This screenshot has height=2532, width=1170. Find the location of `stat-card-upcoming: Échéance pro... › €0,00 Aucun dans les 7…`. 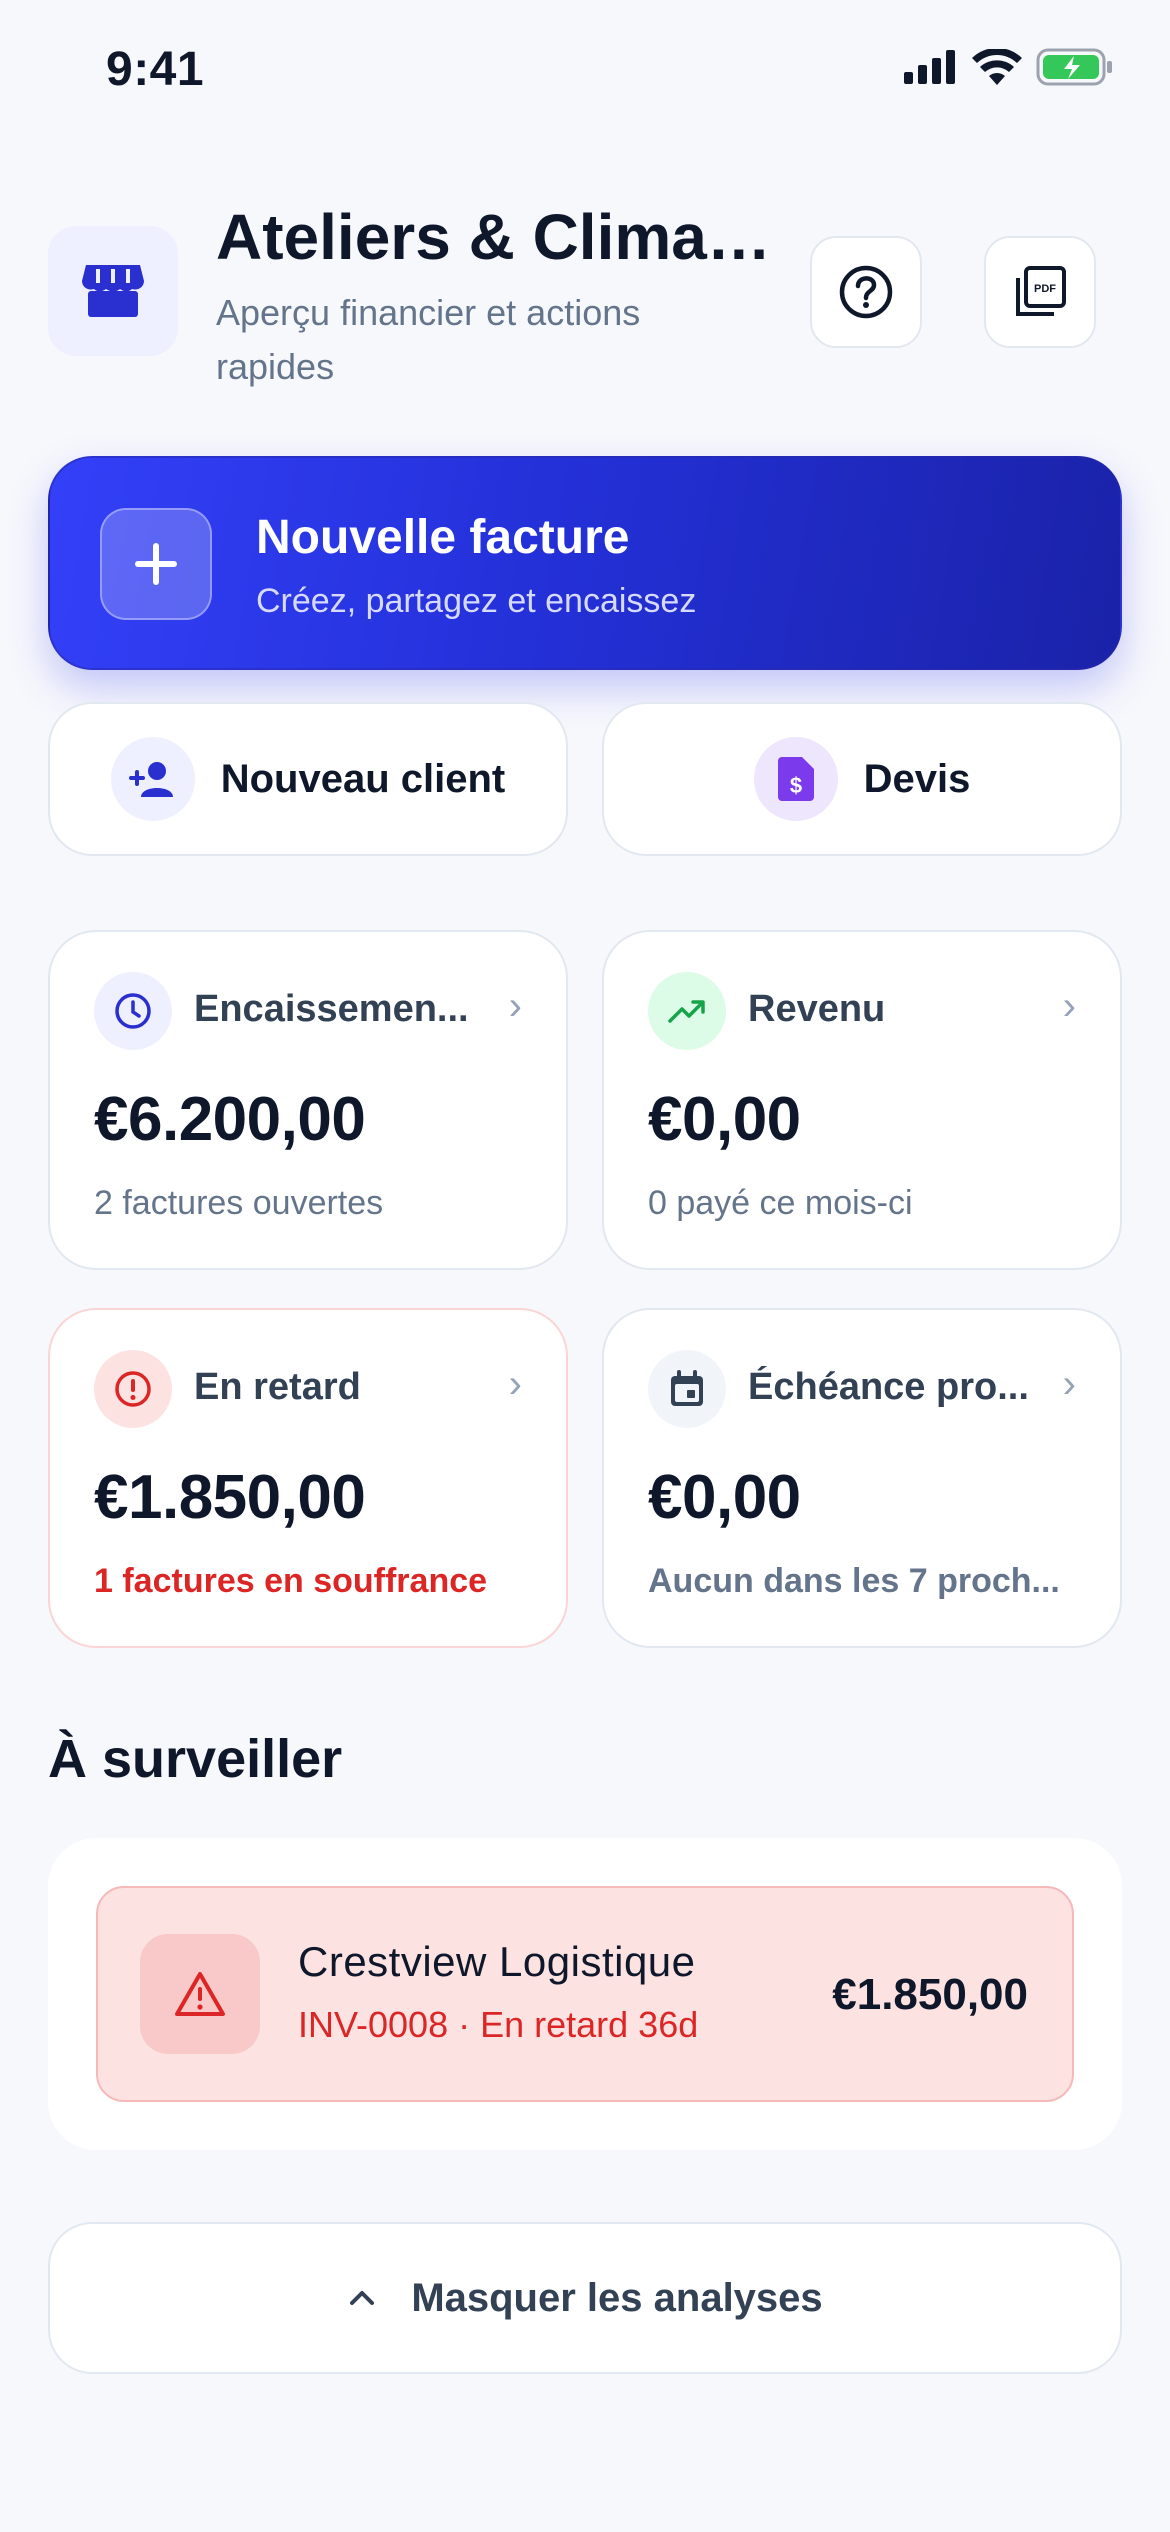

stat-card-upcoming: Échéance pro... › €0,00 Aucun dans les 7… is located at coordinates (862, 1478).